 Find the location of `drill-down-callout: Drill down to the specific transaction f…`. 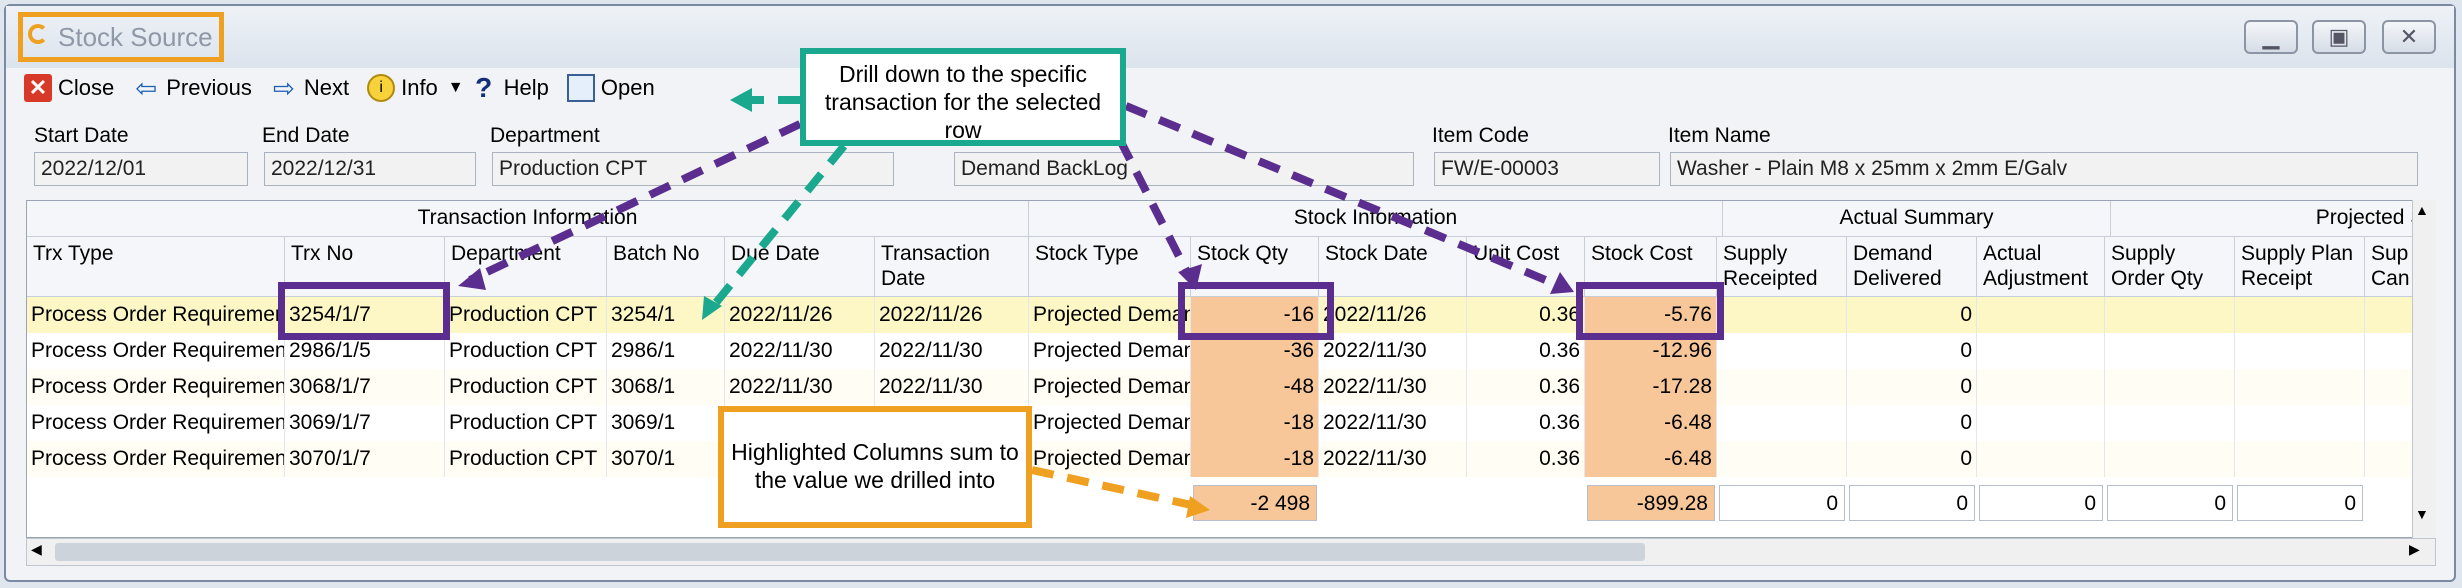

drill-down-callout: Drill down to the specific transaction f… is located at coordinates (963, 97).